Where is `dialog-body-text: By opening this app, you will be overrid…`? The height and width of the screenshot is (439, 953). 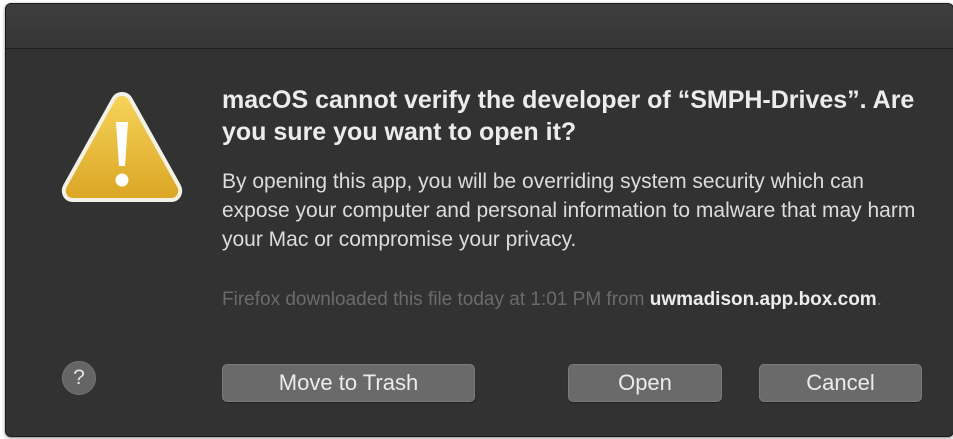 dialog-body-text: By opening this app, you will be overrid… is located at coordinates (569, 210).